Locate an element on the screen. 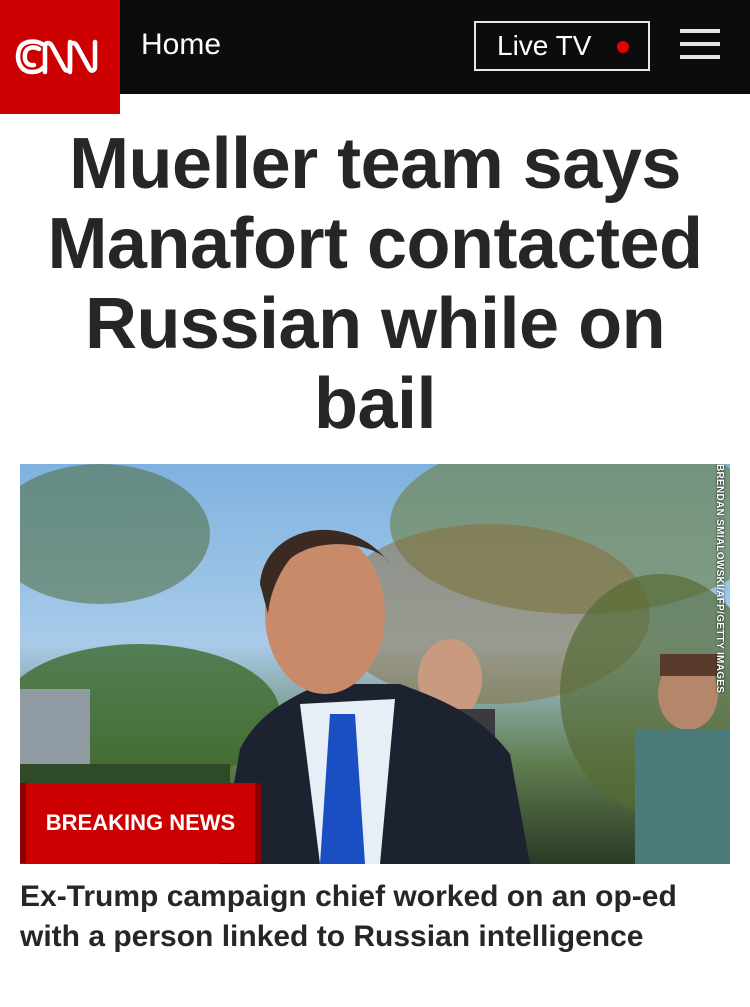 Image resolution: width=750 pixels, height=1007 pixels. cnn-logo is located at coordinates (60, 57).